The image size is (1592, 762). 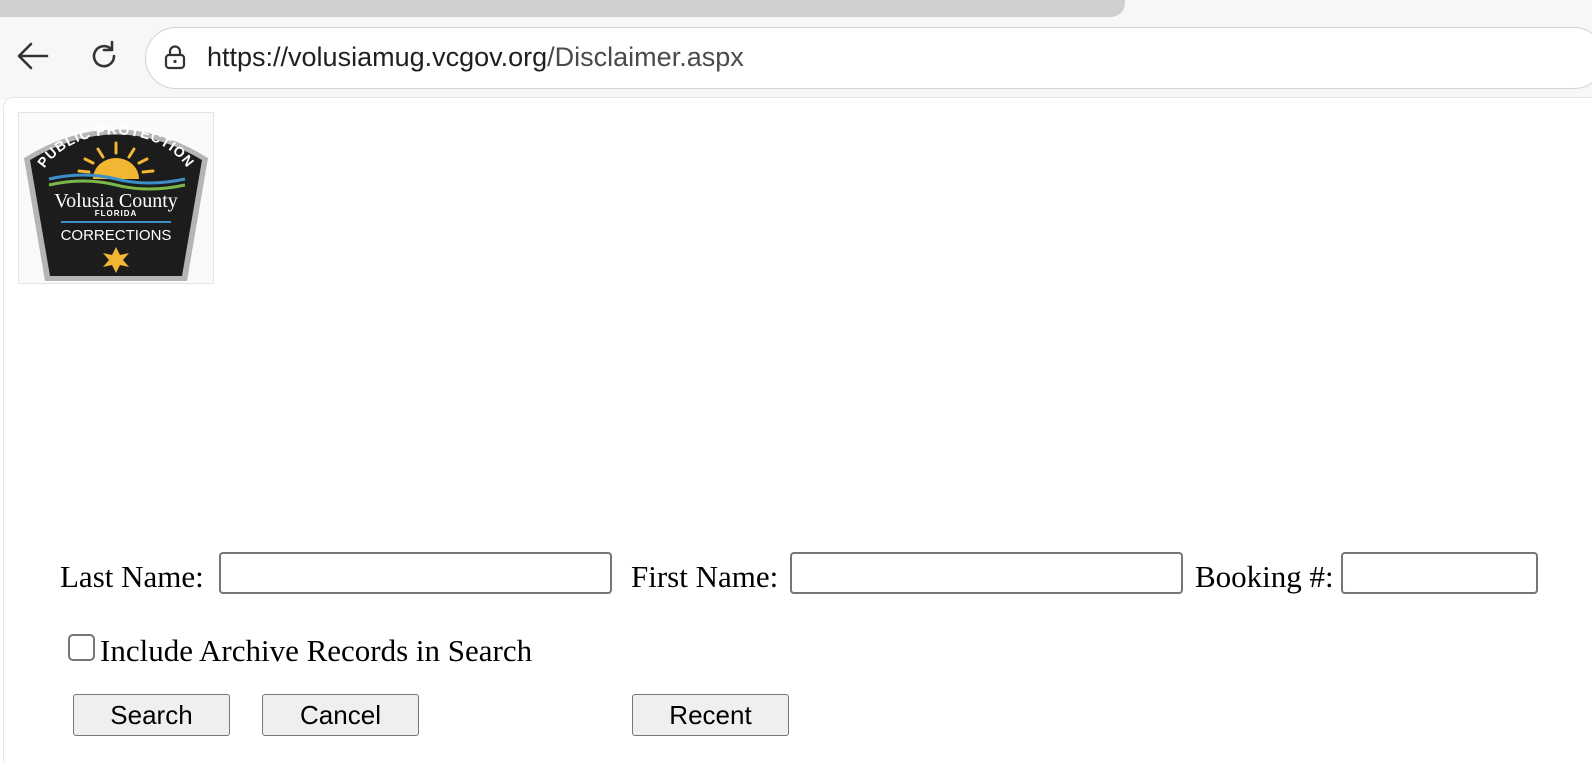 What do you see at coordinates (151, 715) in the screenshot?
I see `search-button: Search` at bounding box center [151, 715].